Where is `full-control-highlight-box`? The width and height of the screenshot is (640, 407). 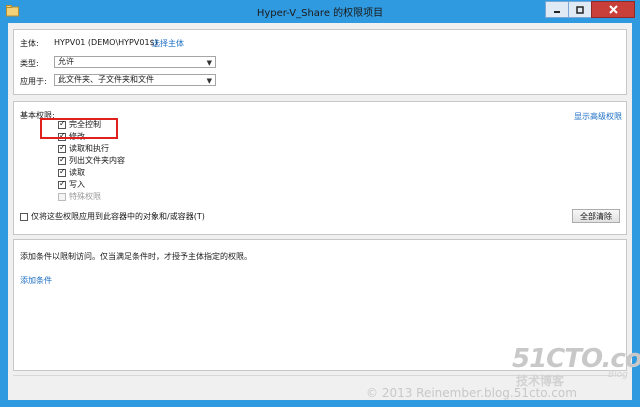 full-control-highlight-box is located at coordinates (79, 128).